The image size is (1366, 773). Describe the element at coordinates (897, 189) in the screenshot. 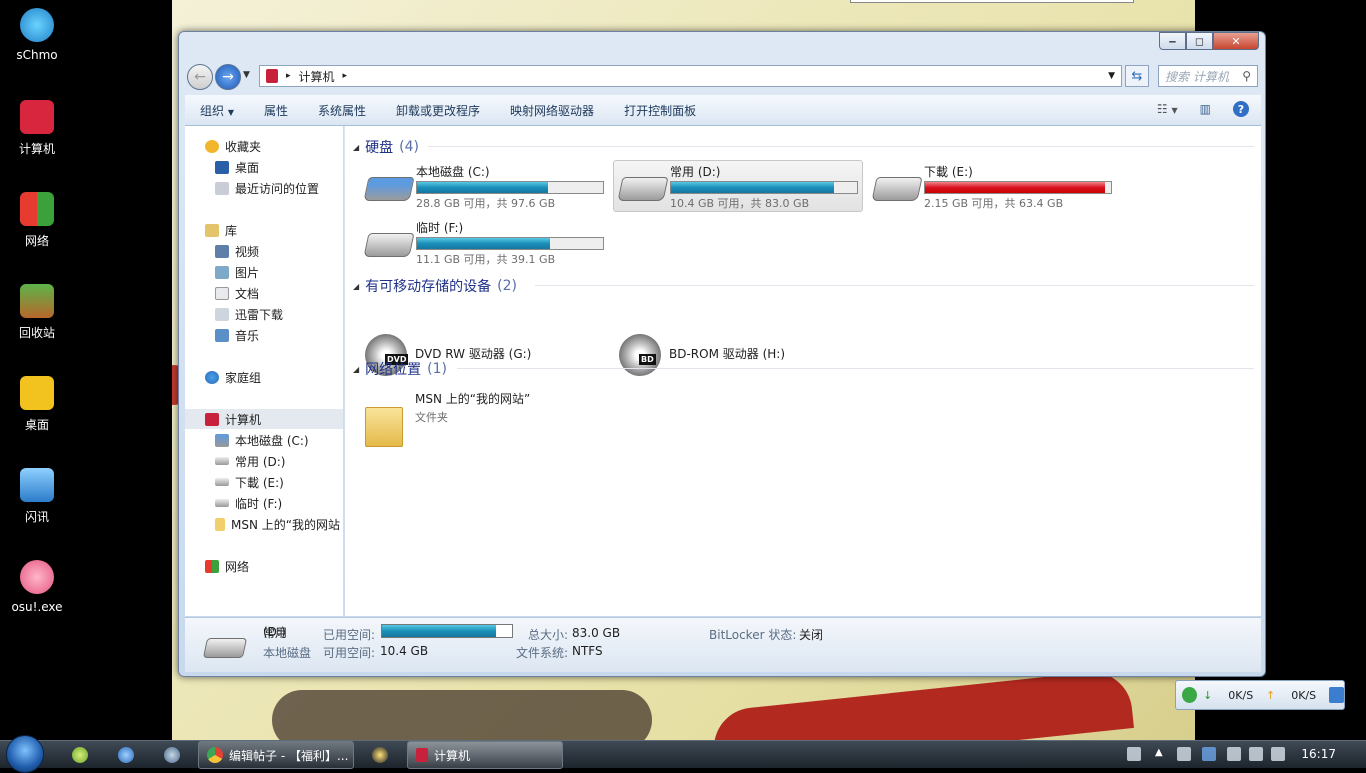

I see `hard-drive-icon` at that location.